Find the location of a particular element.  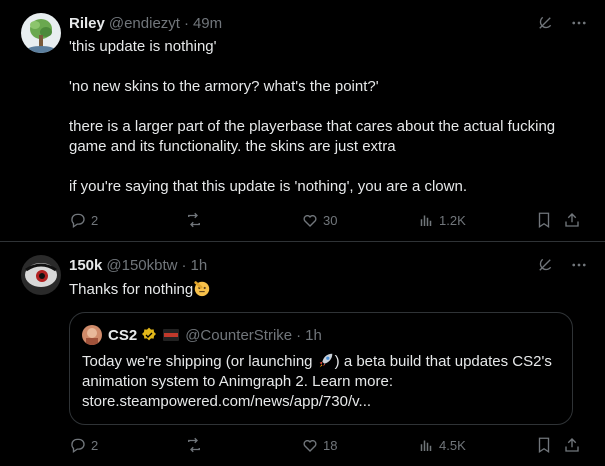

action-bar: 2 18 4.5K is located at coordinates (329, 446).